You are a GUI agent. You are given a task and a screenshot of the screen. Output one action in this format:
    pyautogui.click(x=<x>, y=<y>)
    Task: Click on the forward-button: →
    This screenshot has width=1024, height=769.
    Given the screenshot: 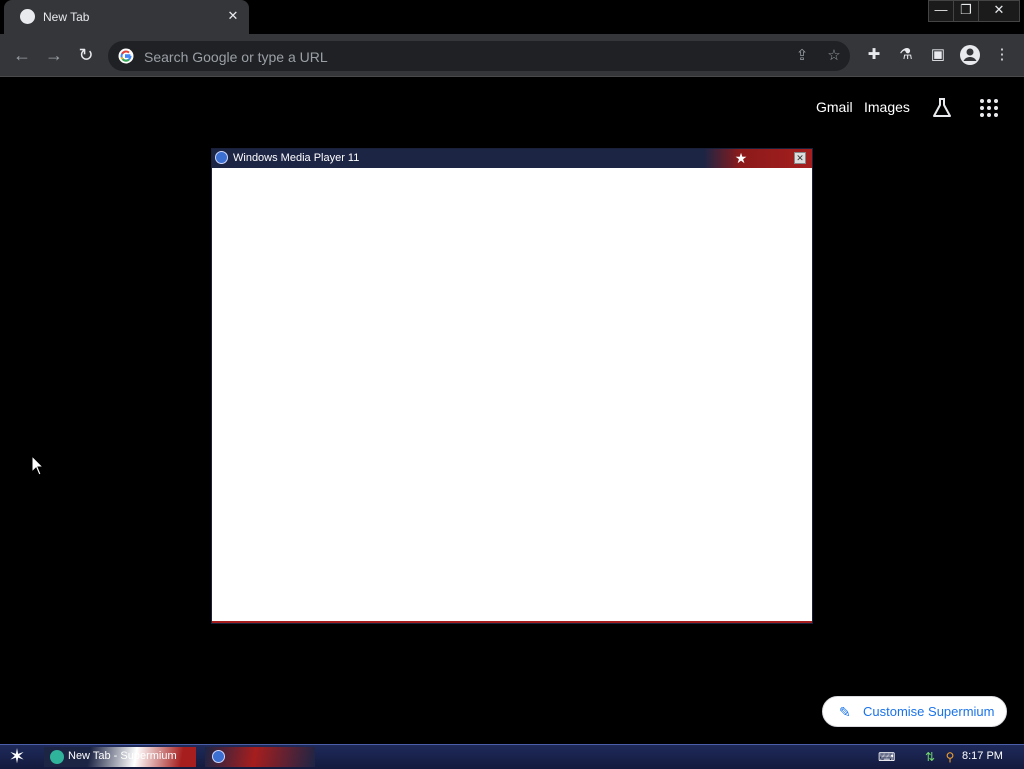 What is the action you would take?
    pyautogui.click(x=54, y=55)
    